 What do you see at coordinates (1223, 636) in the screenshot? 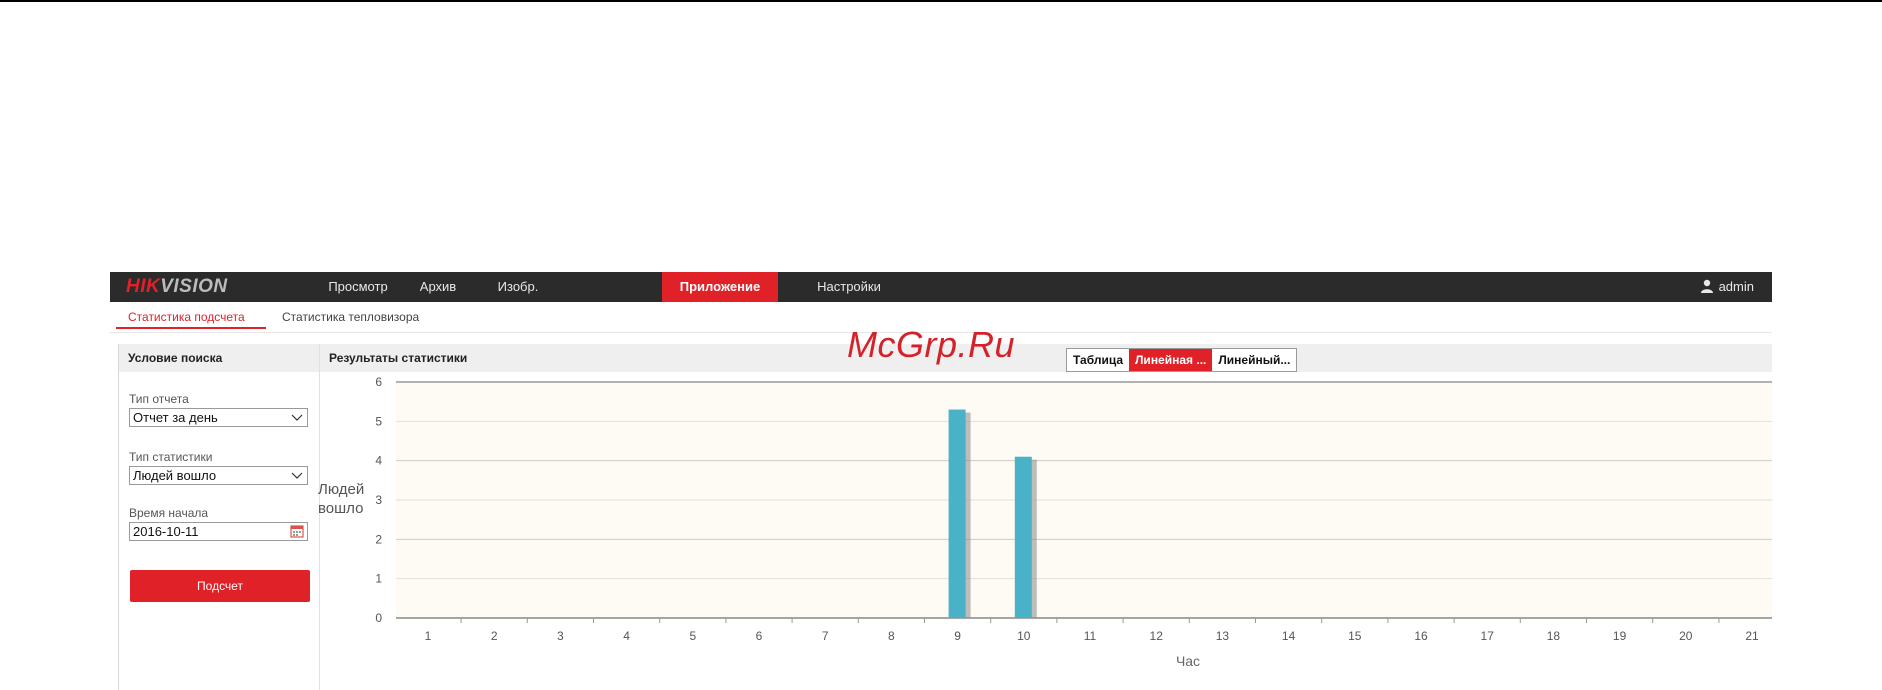
I see `x-tick-label: 13` at bounding box center [1223, 636].